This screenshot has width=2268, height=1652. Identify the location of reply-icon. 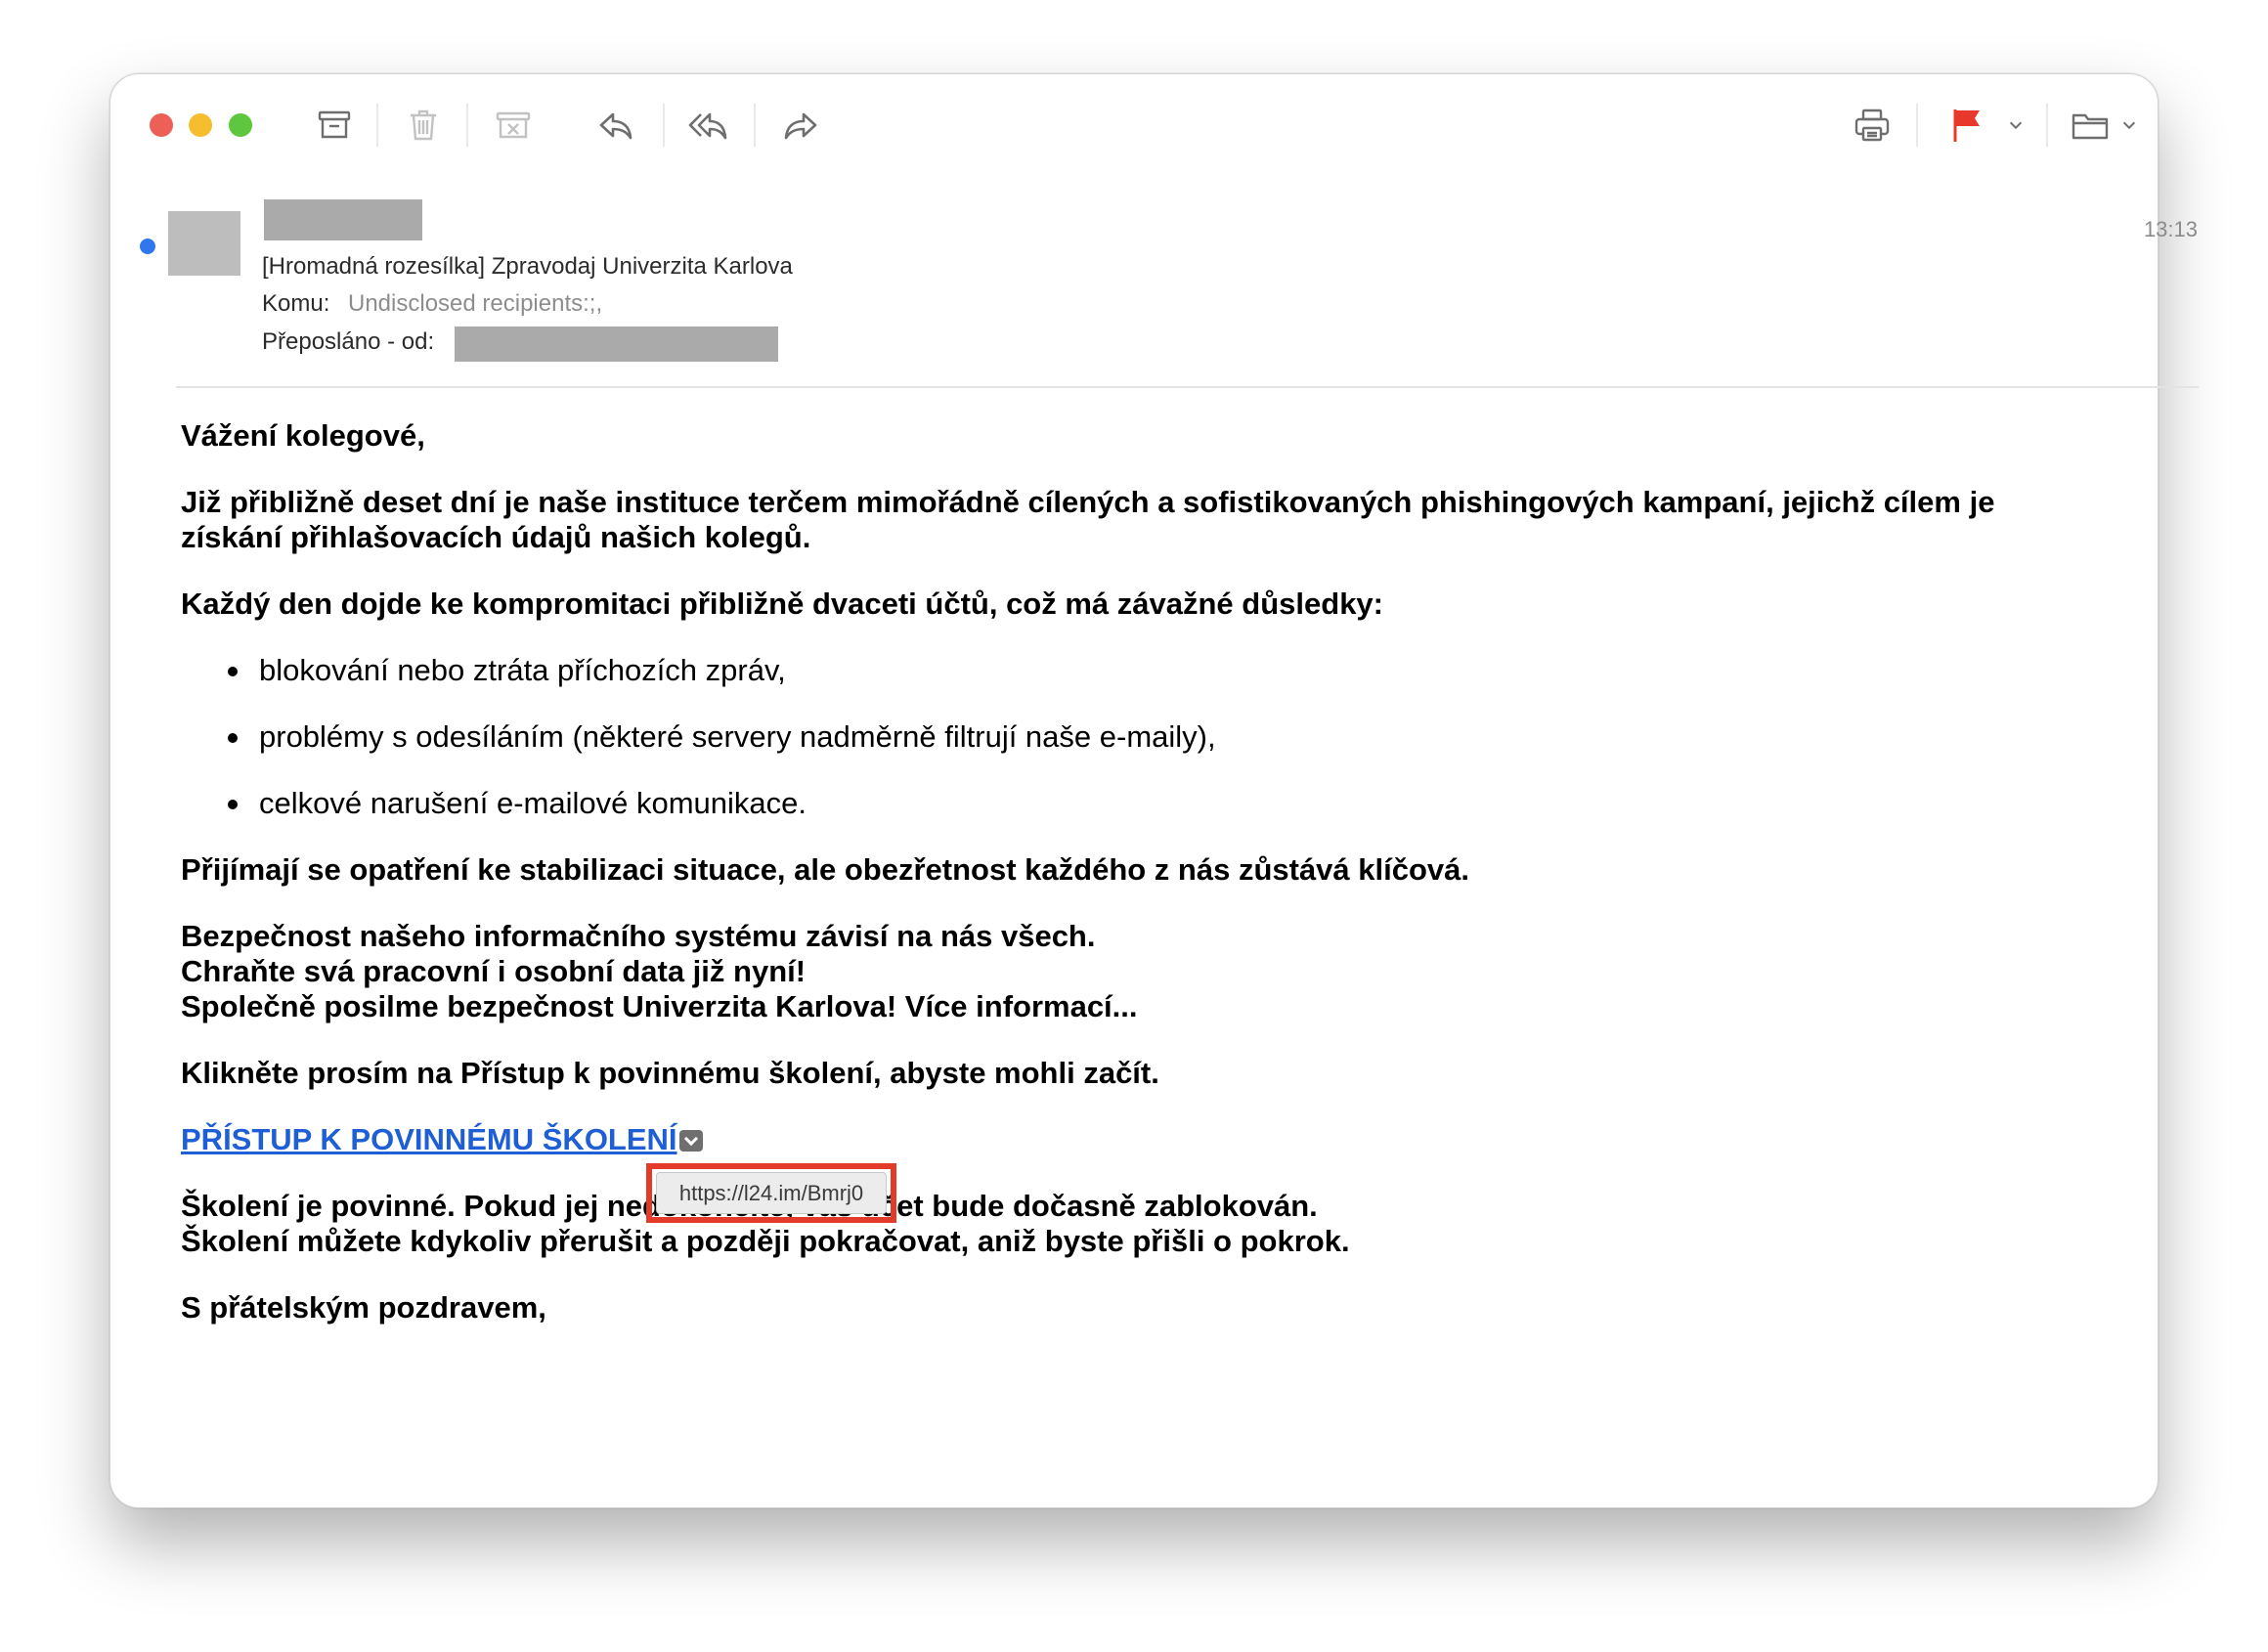
(615, 125).